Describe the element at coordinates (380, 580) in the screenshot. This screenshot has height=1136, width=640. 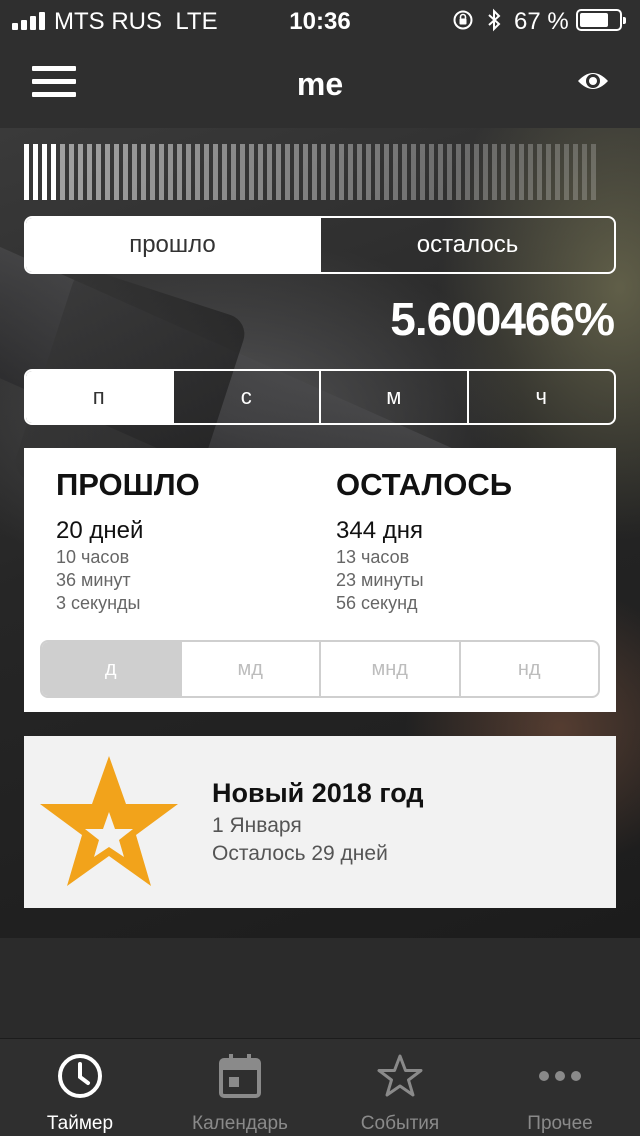
I see `remaining-minutes: 23 минуты` at that location.